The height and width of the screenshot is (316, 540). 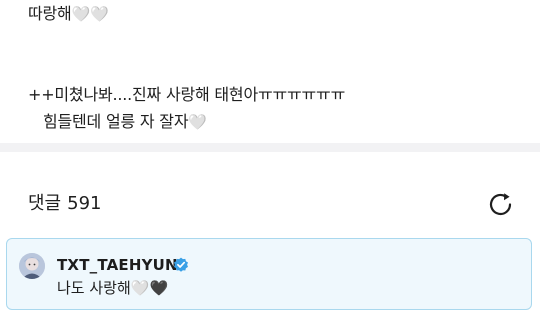 What do you see at coordinates (159, 288) in the screenshot?
I see `black-heart-icon: 🖤` at bounding box center [159, 288].